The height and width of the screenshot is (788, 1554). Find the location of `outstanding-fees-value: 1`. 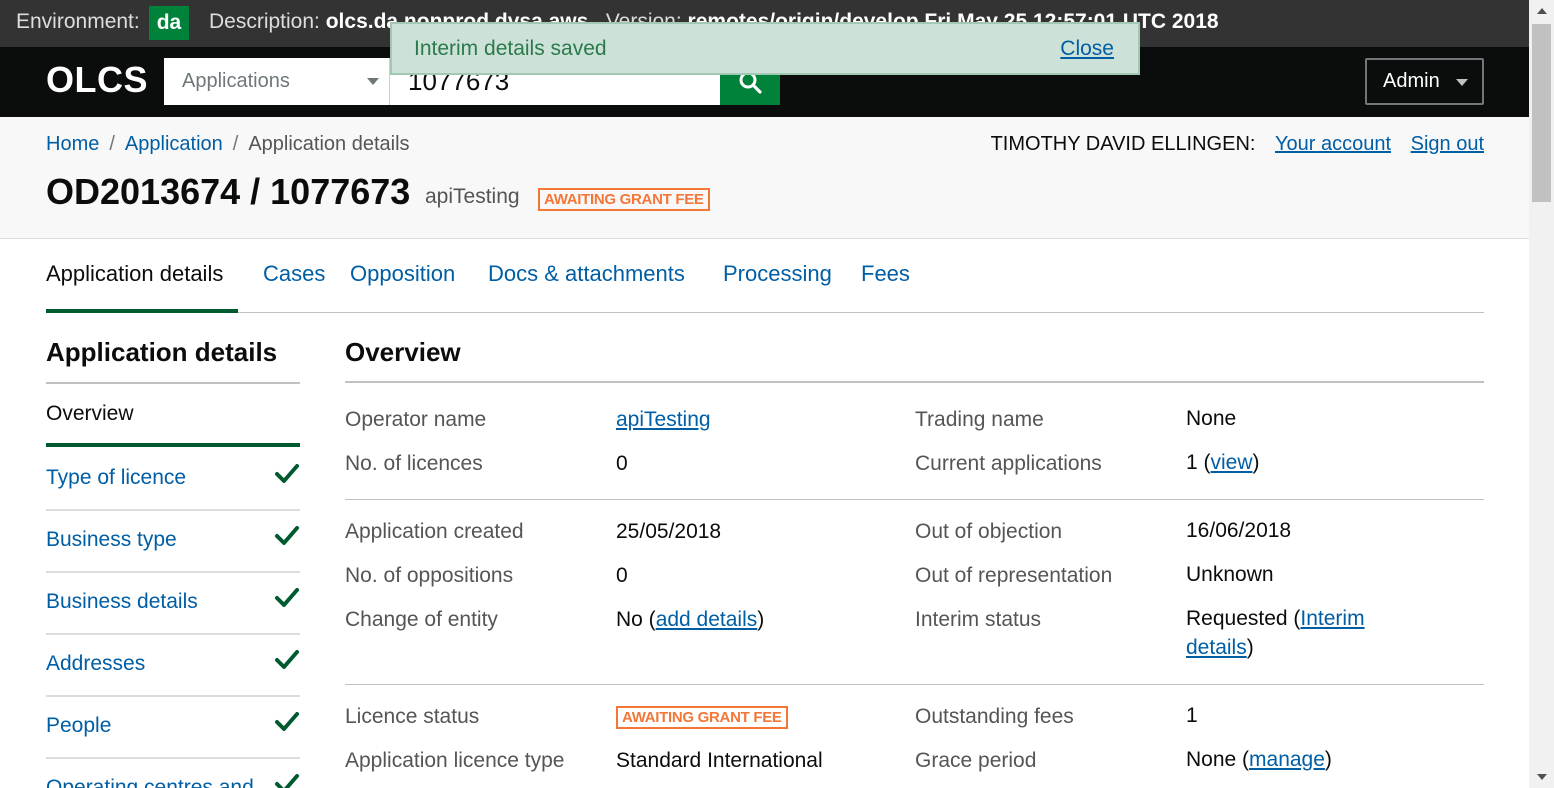

outstanding-fees-value: 1 is located at coordinates (1192, 715).